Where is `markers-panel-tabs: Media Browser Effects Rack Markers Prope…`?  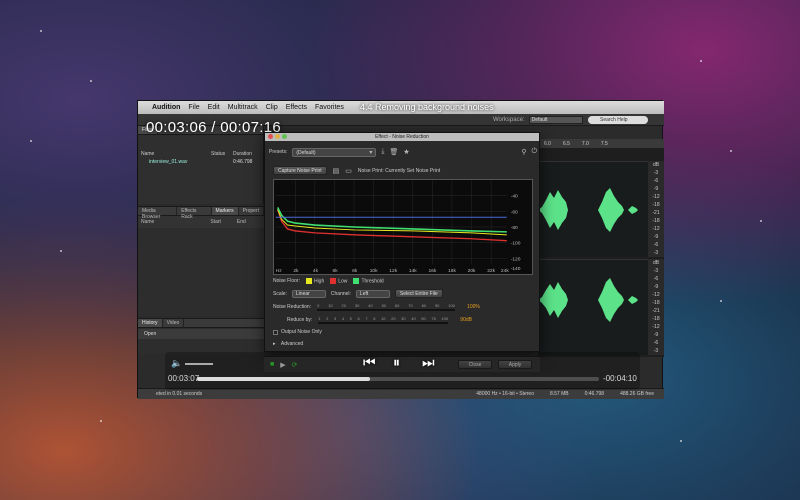
markers-panel-tabs: Media Browser Effects Rack Markers Prope… is located at coordinates (201, 213).